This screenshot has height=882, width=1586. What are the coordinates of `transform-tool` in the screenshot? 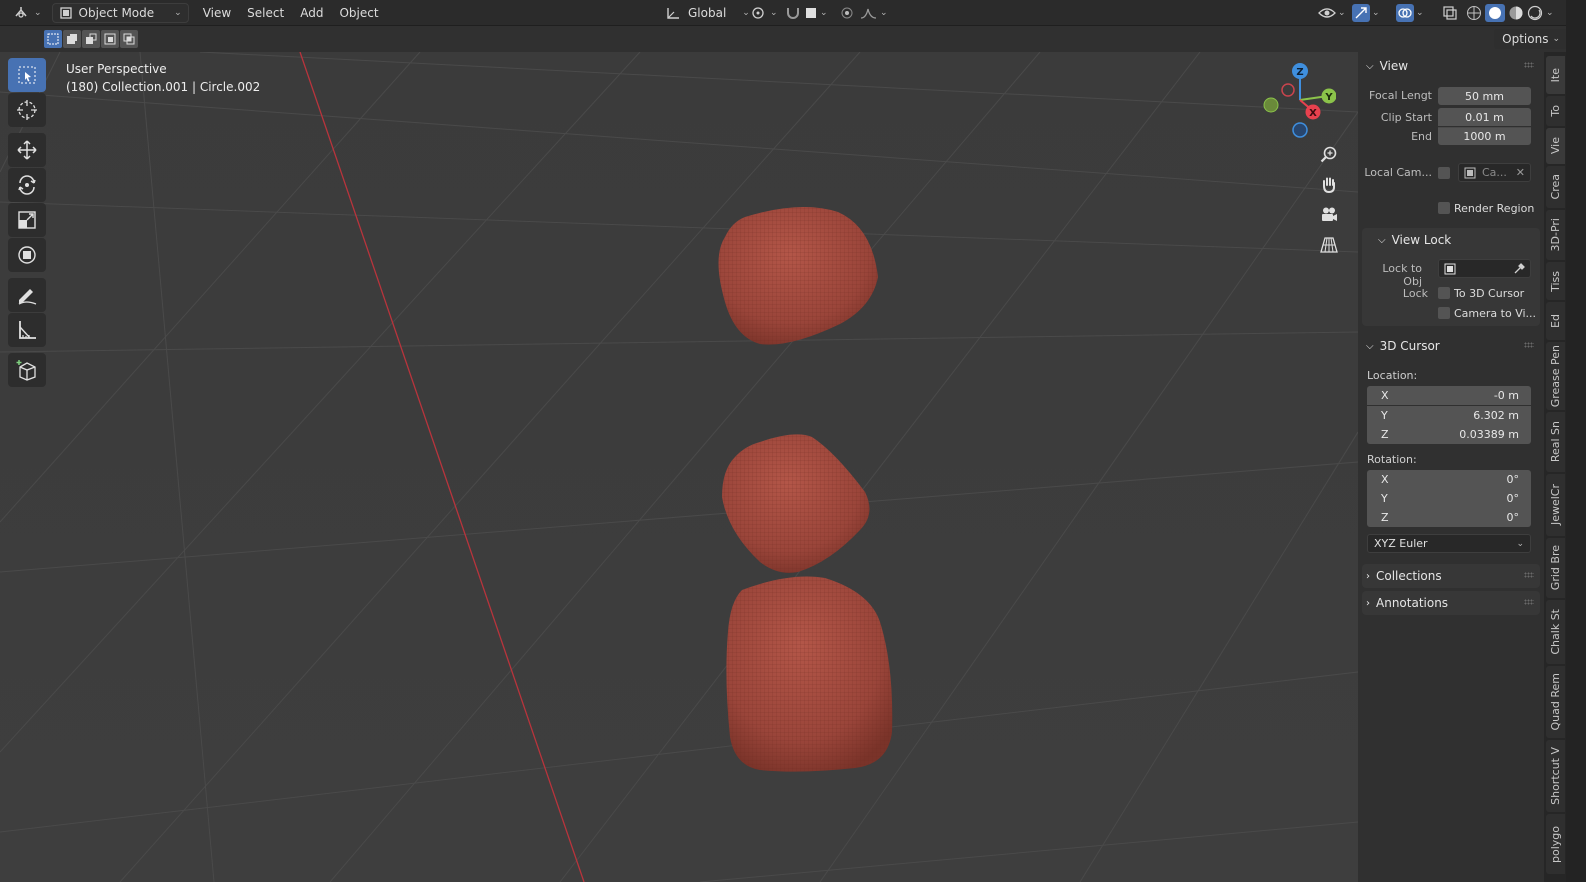 It's located at (27, 255).